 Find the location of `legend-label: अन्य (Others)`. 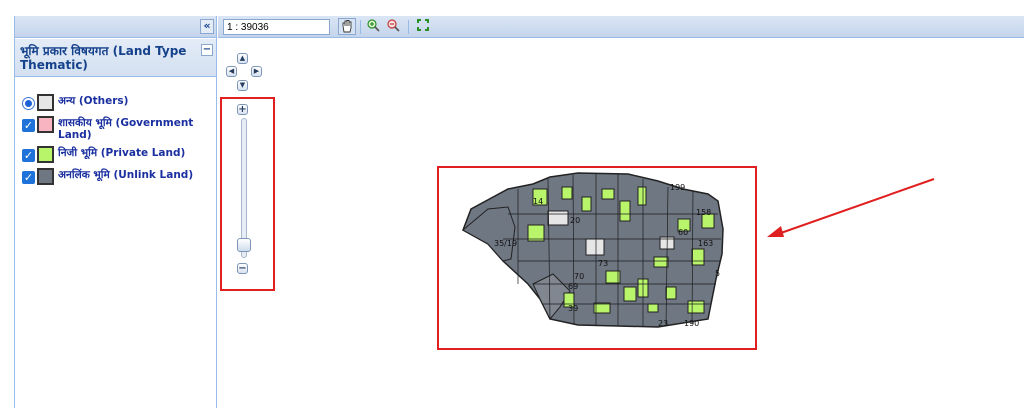

legend-label: अन्य (Others) is located at coordinates (93, 101).